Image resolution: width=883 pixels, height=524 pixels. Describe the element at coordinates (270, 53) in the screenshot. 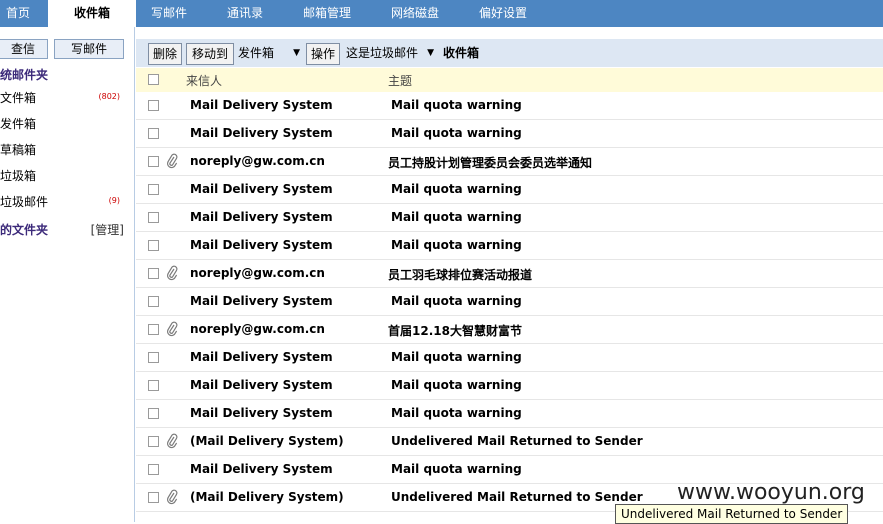

I see `move-target-select: 发件箱 ▼` at that location.